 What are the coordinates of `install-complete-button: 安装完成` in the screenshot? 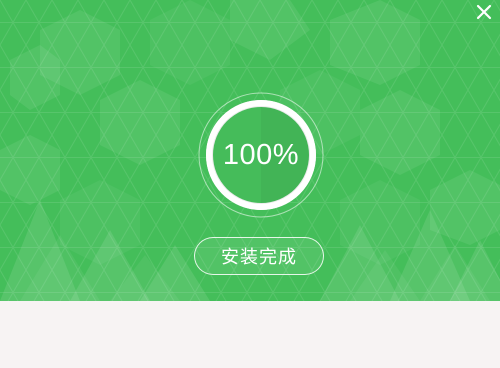 It's located at (259, 256).